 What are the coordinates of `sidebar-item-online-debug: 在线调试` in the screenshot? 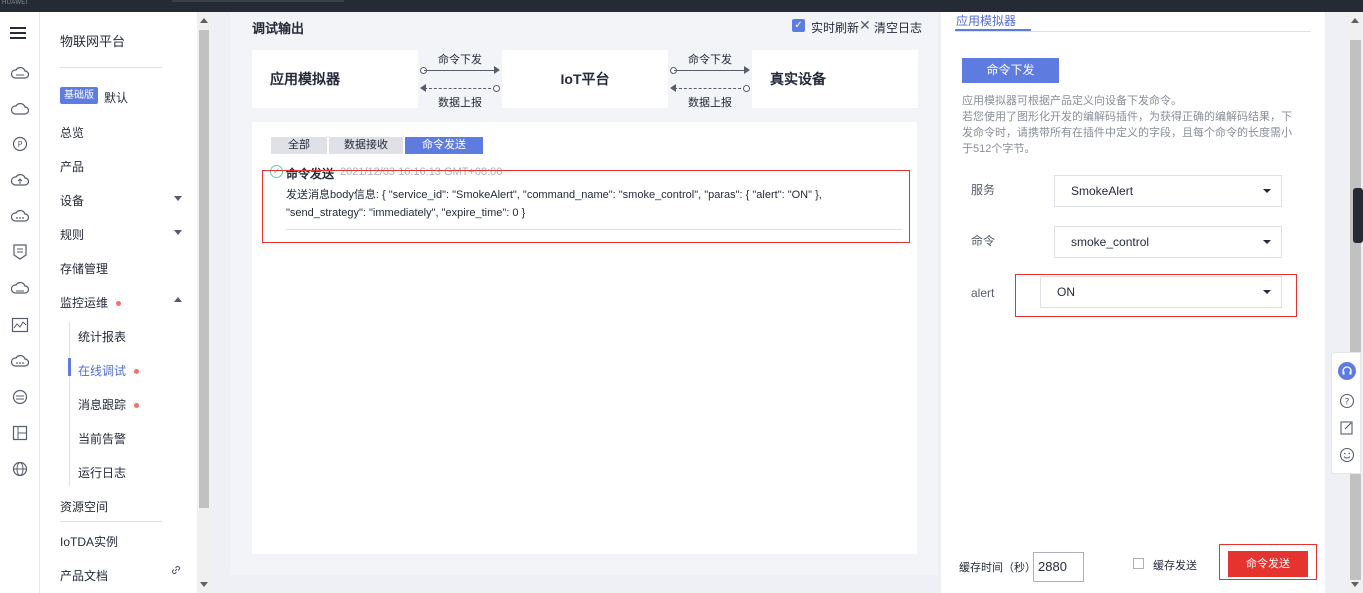 It's located at (109, 370).